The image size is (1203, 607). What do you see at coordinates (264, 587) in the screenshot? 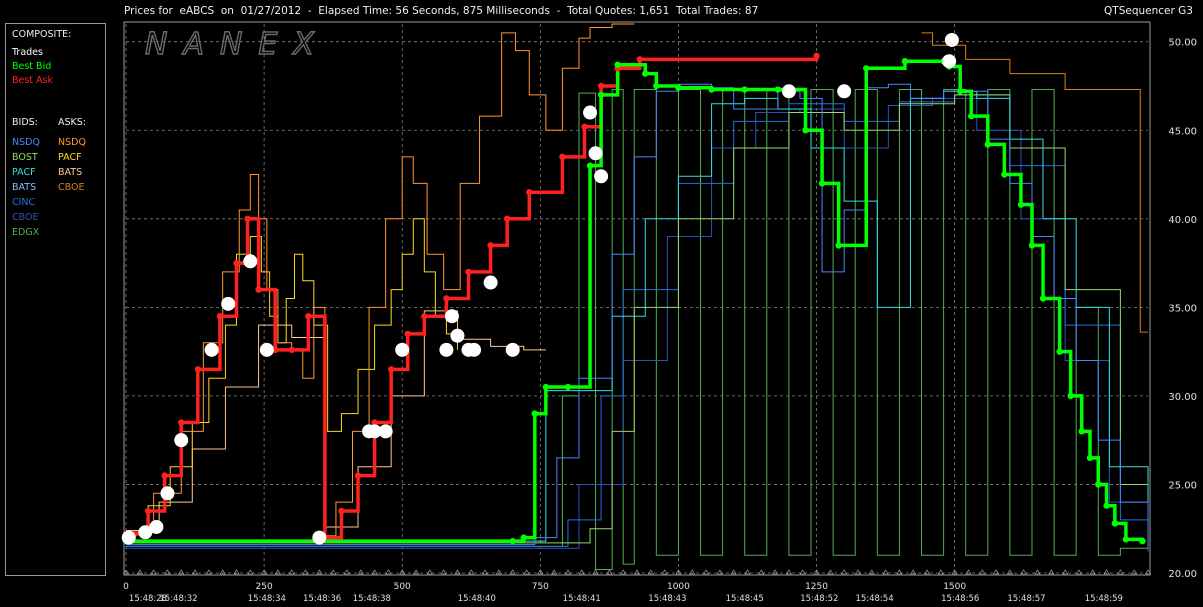
I see `x-tick-label: 250` at bounding box center [264, 587].